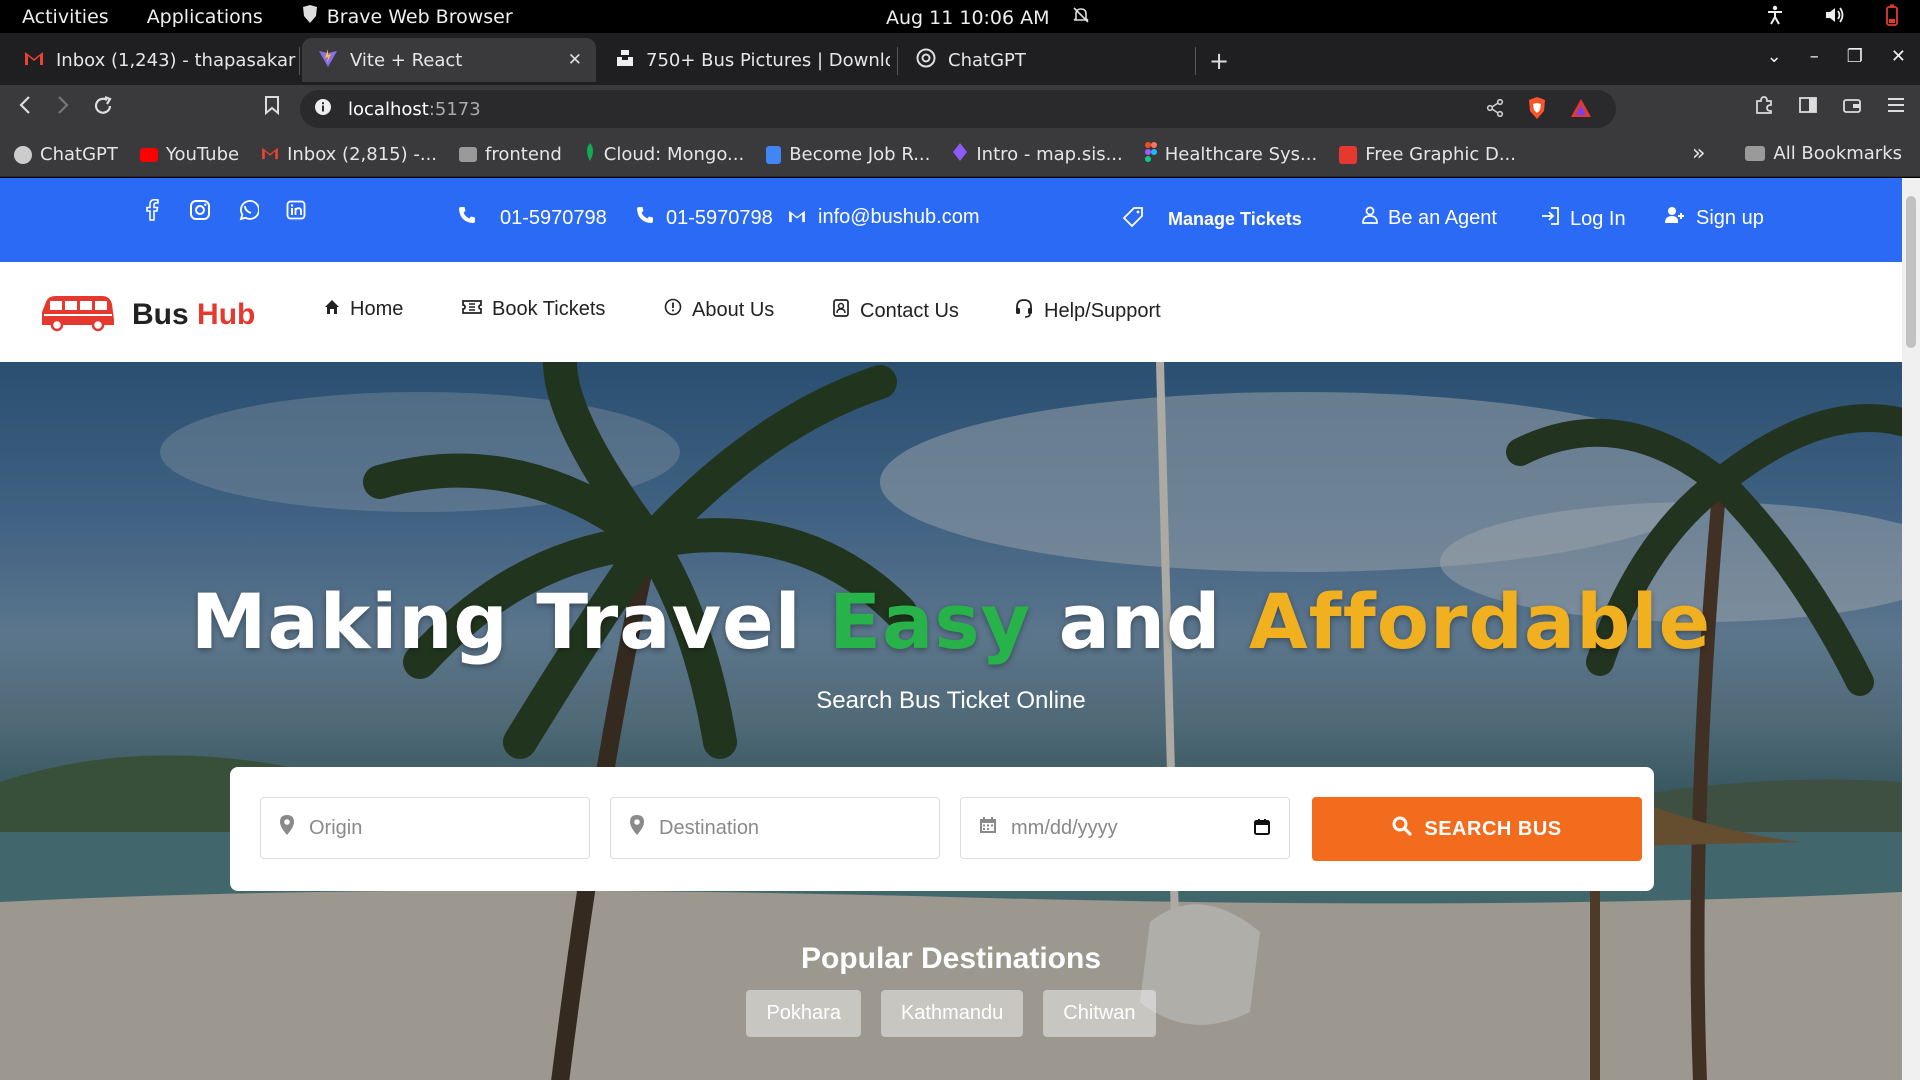 Image resolution: width=1920 pixels, height=1080 pixels. Describe the element at coordinates (270, 154) in the screenshot. I see `gmail-icon` at that location.